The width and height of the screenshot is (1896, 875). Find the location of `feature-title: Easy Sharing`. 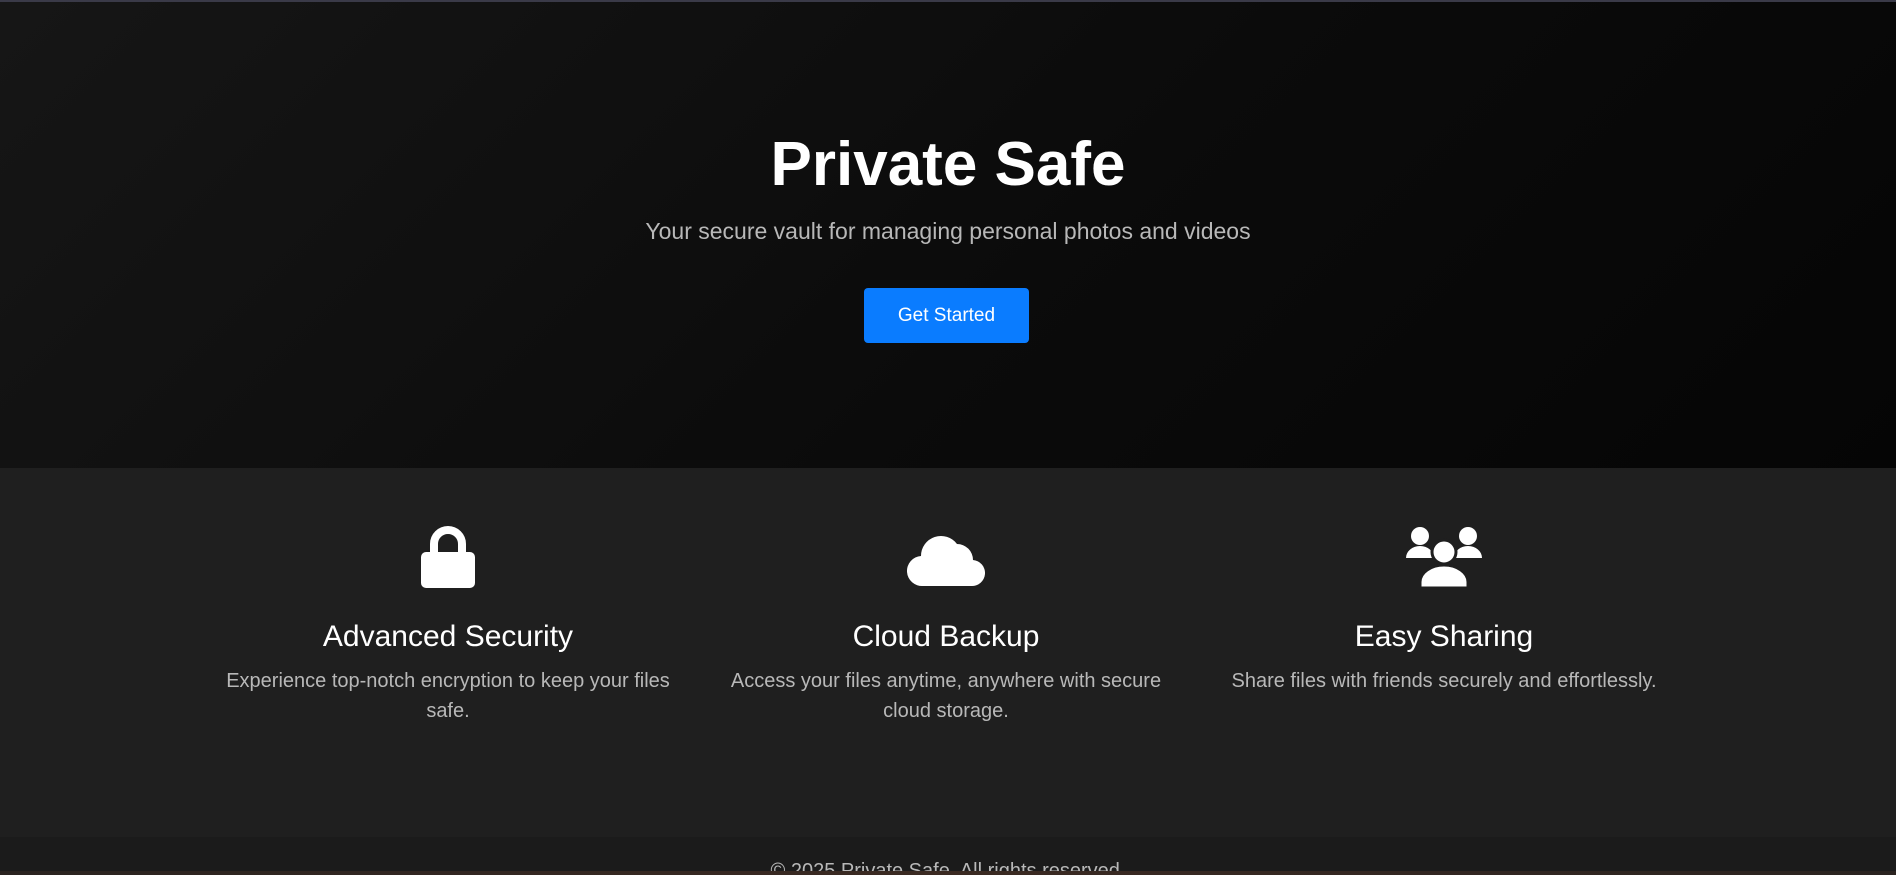

feature-title: Easy Sharing is located at coordinates (1444, 636).